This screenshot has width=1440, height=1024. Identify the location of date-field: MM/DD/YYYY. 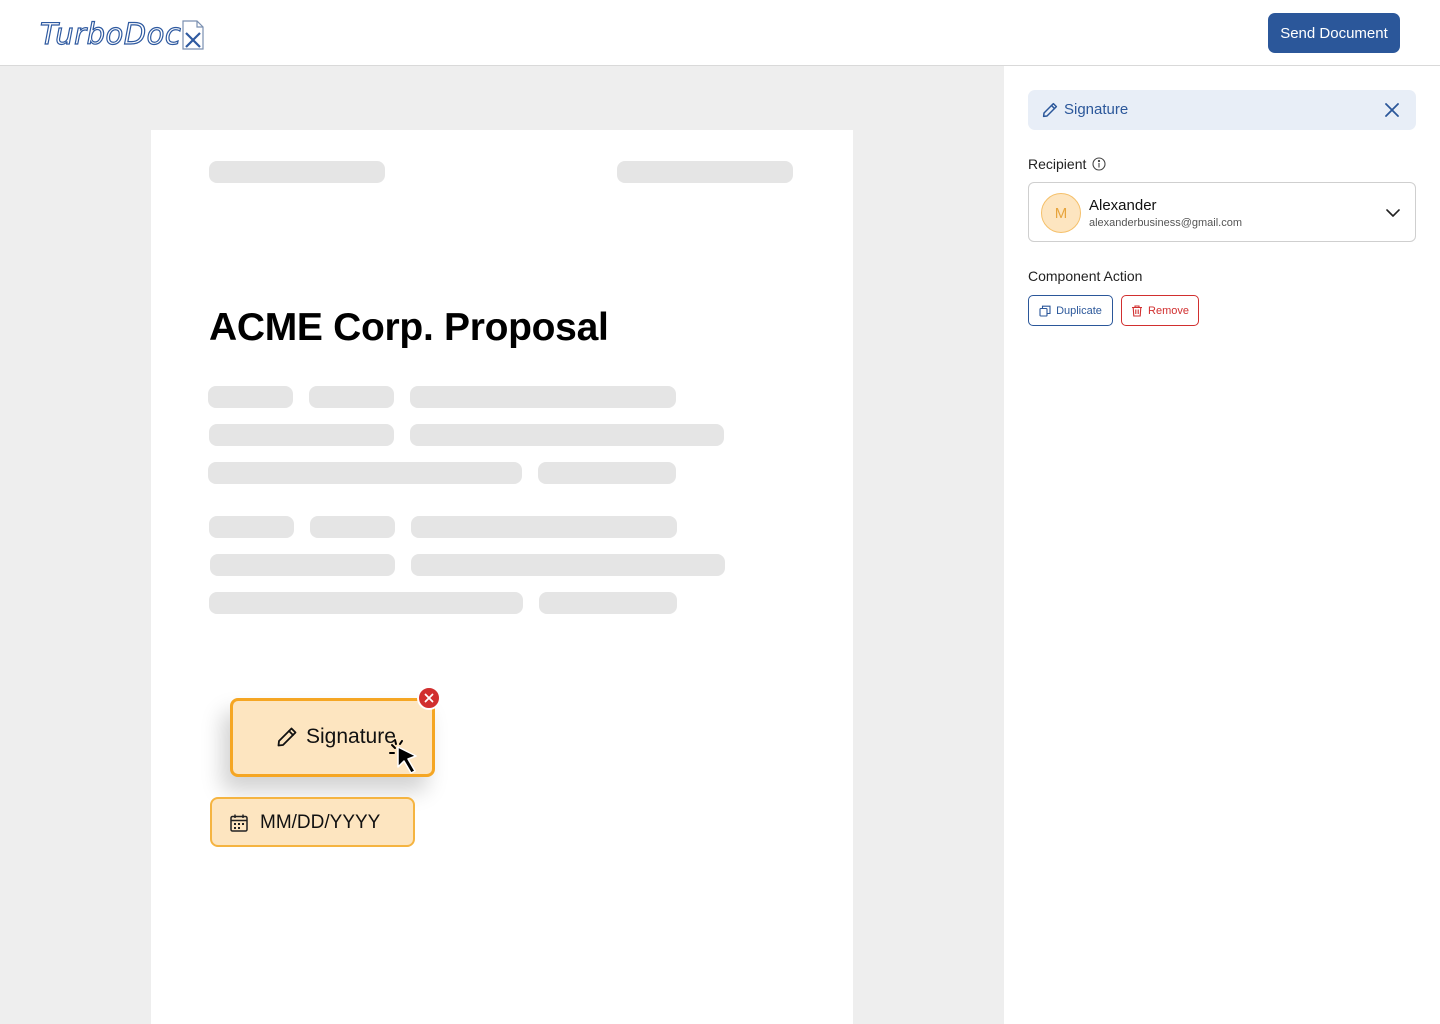
(312, 822).